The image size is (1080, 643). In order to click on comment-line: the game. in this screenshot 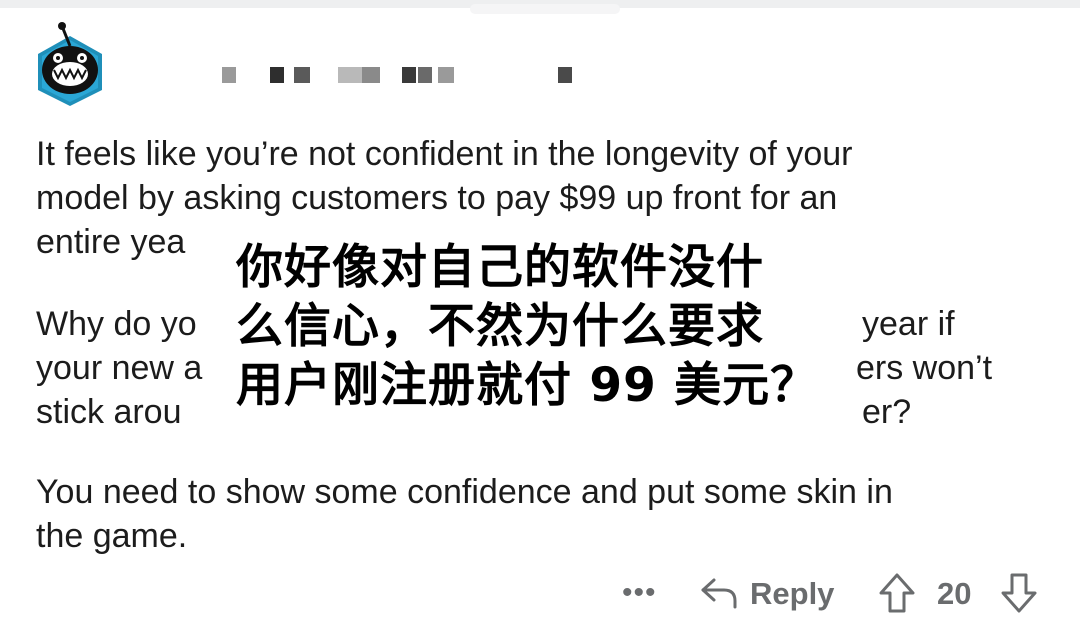, I will do `click(112, 536)`.